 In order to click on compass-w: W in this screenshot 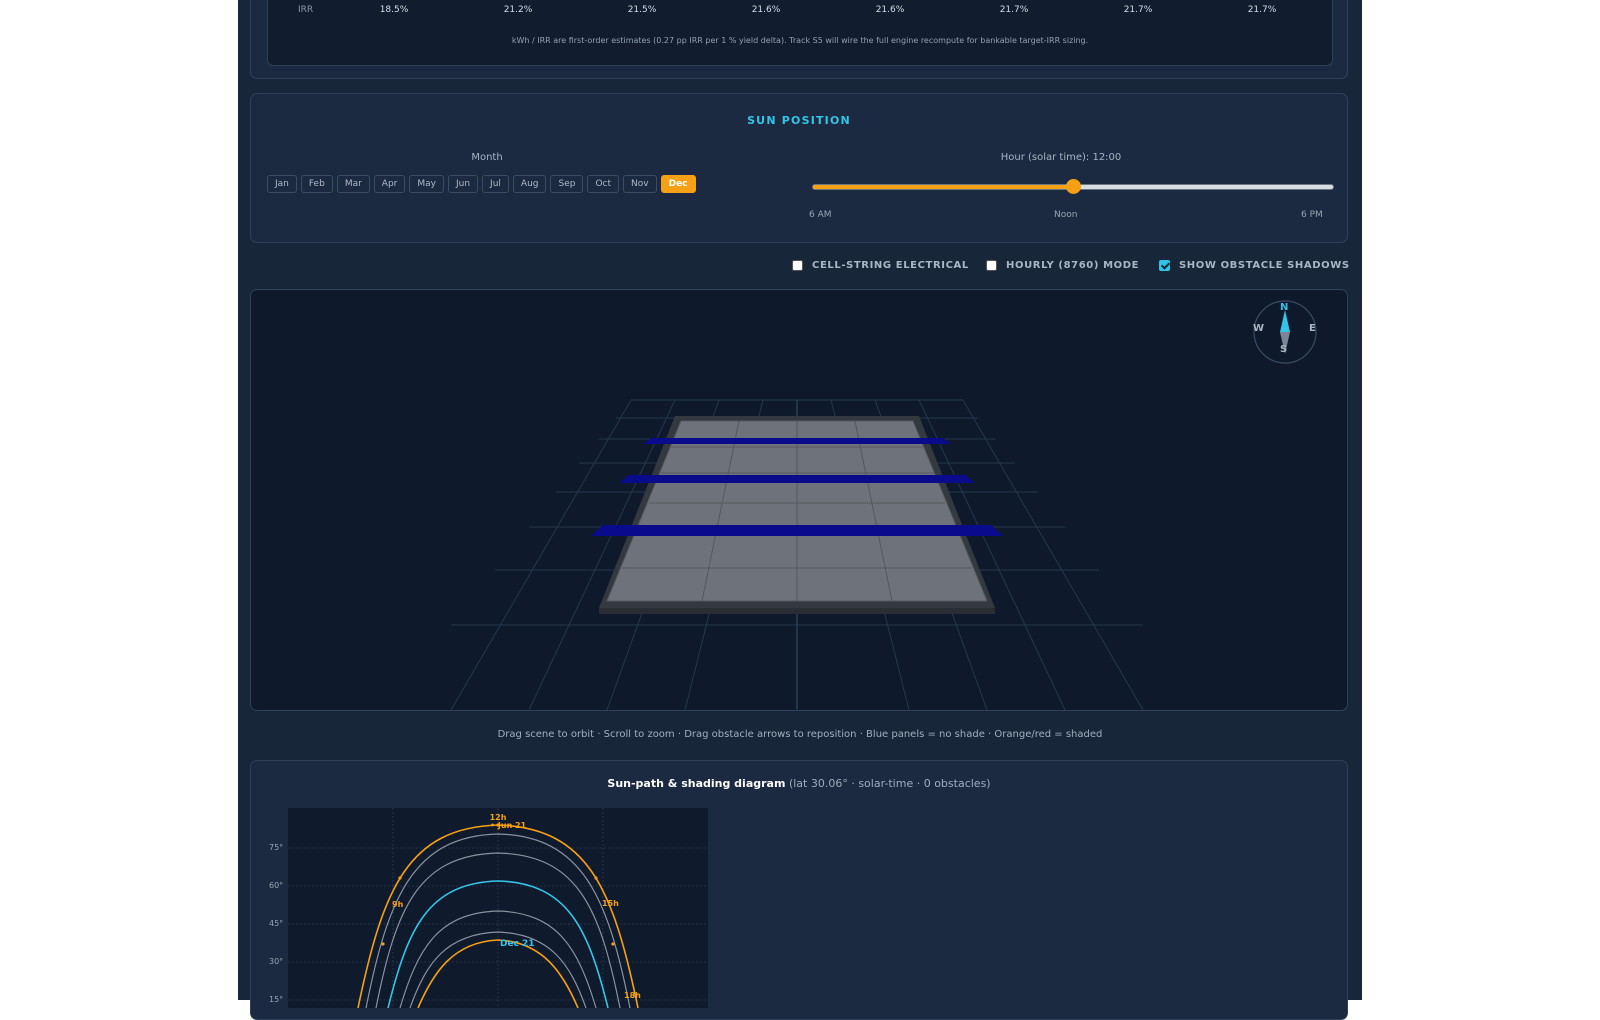, I will do `click(1259, 328)`.